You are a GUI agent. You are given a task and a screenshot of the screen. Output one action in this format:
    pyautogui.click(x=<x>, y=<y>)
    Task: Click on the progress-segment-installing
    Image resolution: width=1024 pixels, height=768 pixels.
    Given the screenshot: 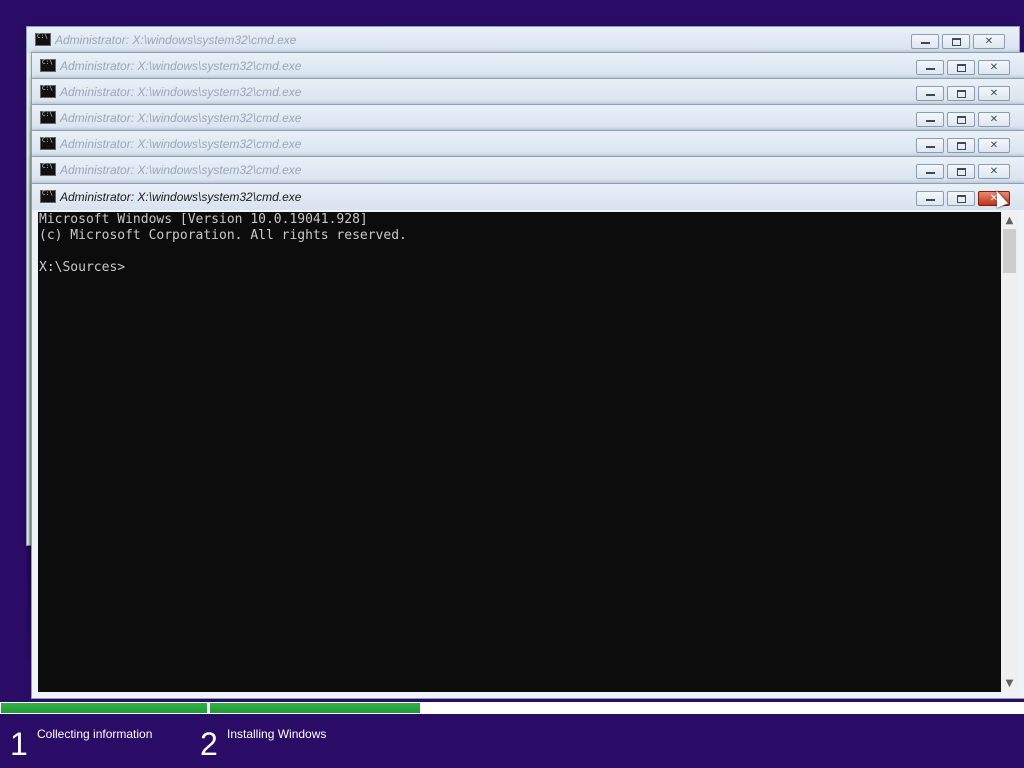 What is the action you would take?
    pyautogui.click(x=315, y=708)
    